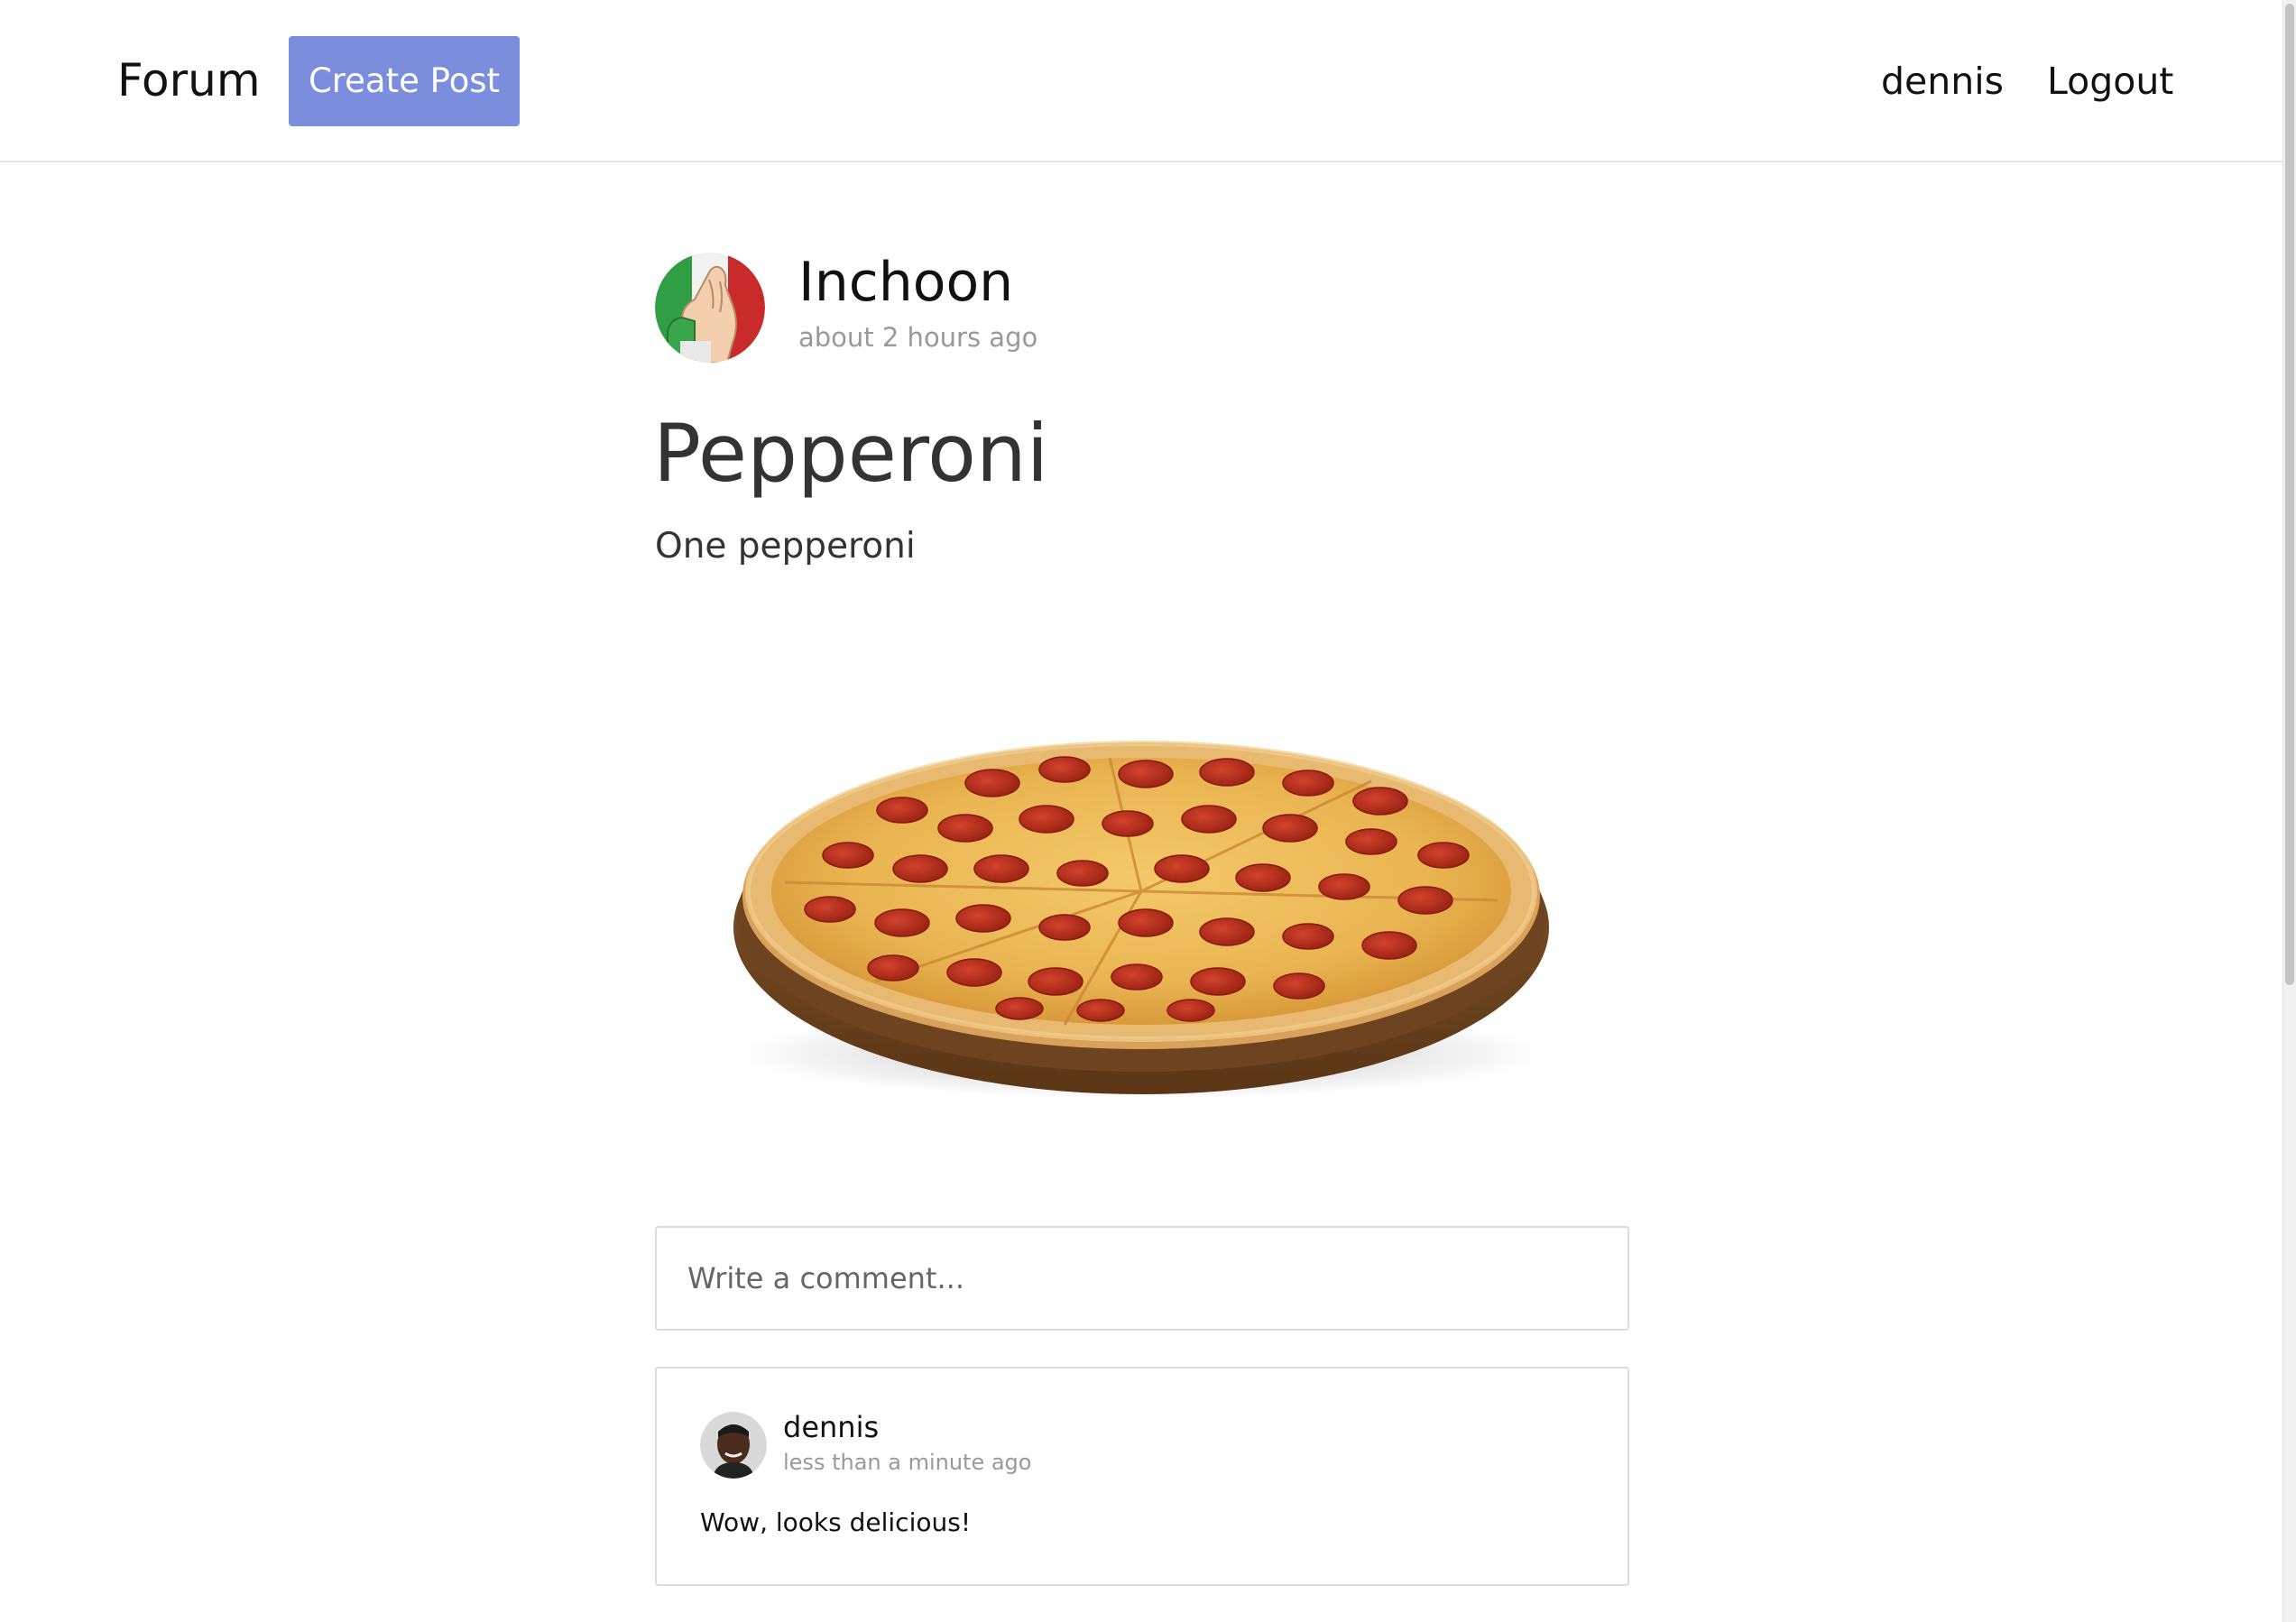 The width and height of the screenshot is (2296, 1622). Describe the element at coordinates (831, 1427) in the screenshot. I see `comment-author-name: dennis` at that location.